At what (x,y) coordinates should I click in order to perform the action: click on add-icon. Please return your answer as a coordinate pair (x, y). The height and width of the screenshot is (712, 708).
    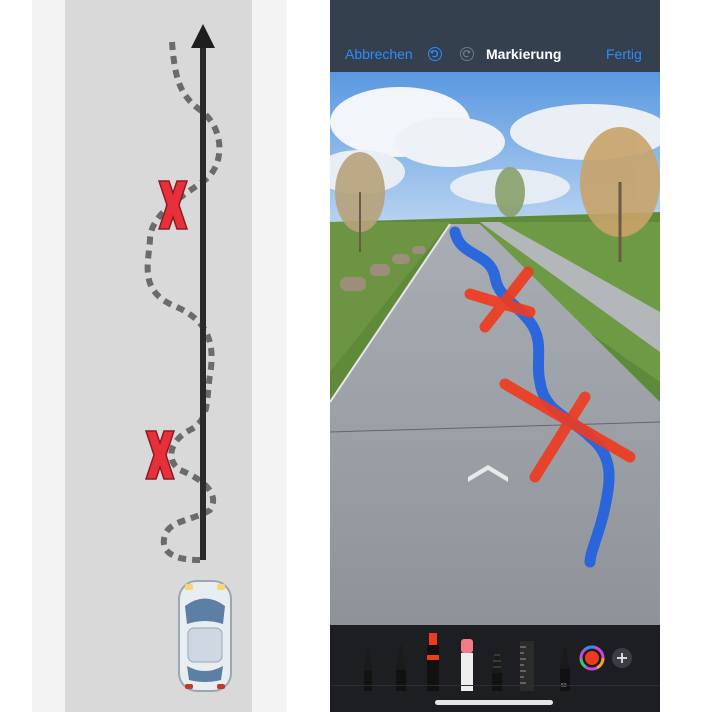
    Looking at the image, I should click on (622, 658).